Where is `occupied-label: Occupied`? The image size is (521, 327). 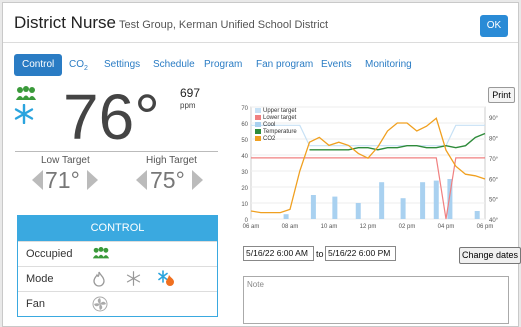
occupied-label: Occupied is located at coordinates (49, 254).